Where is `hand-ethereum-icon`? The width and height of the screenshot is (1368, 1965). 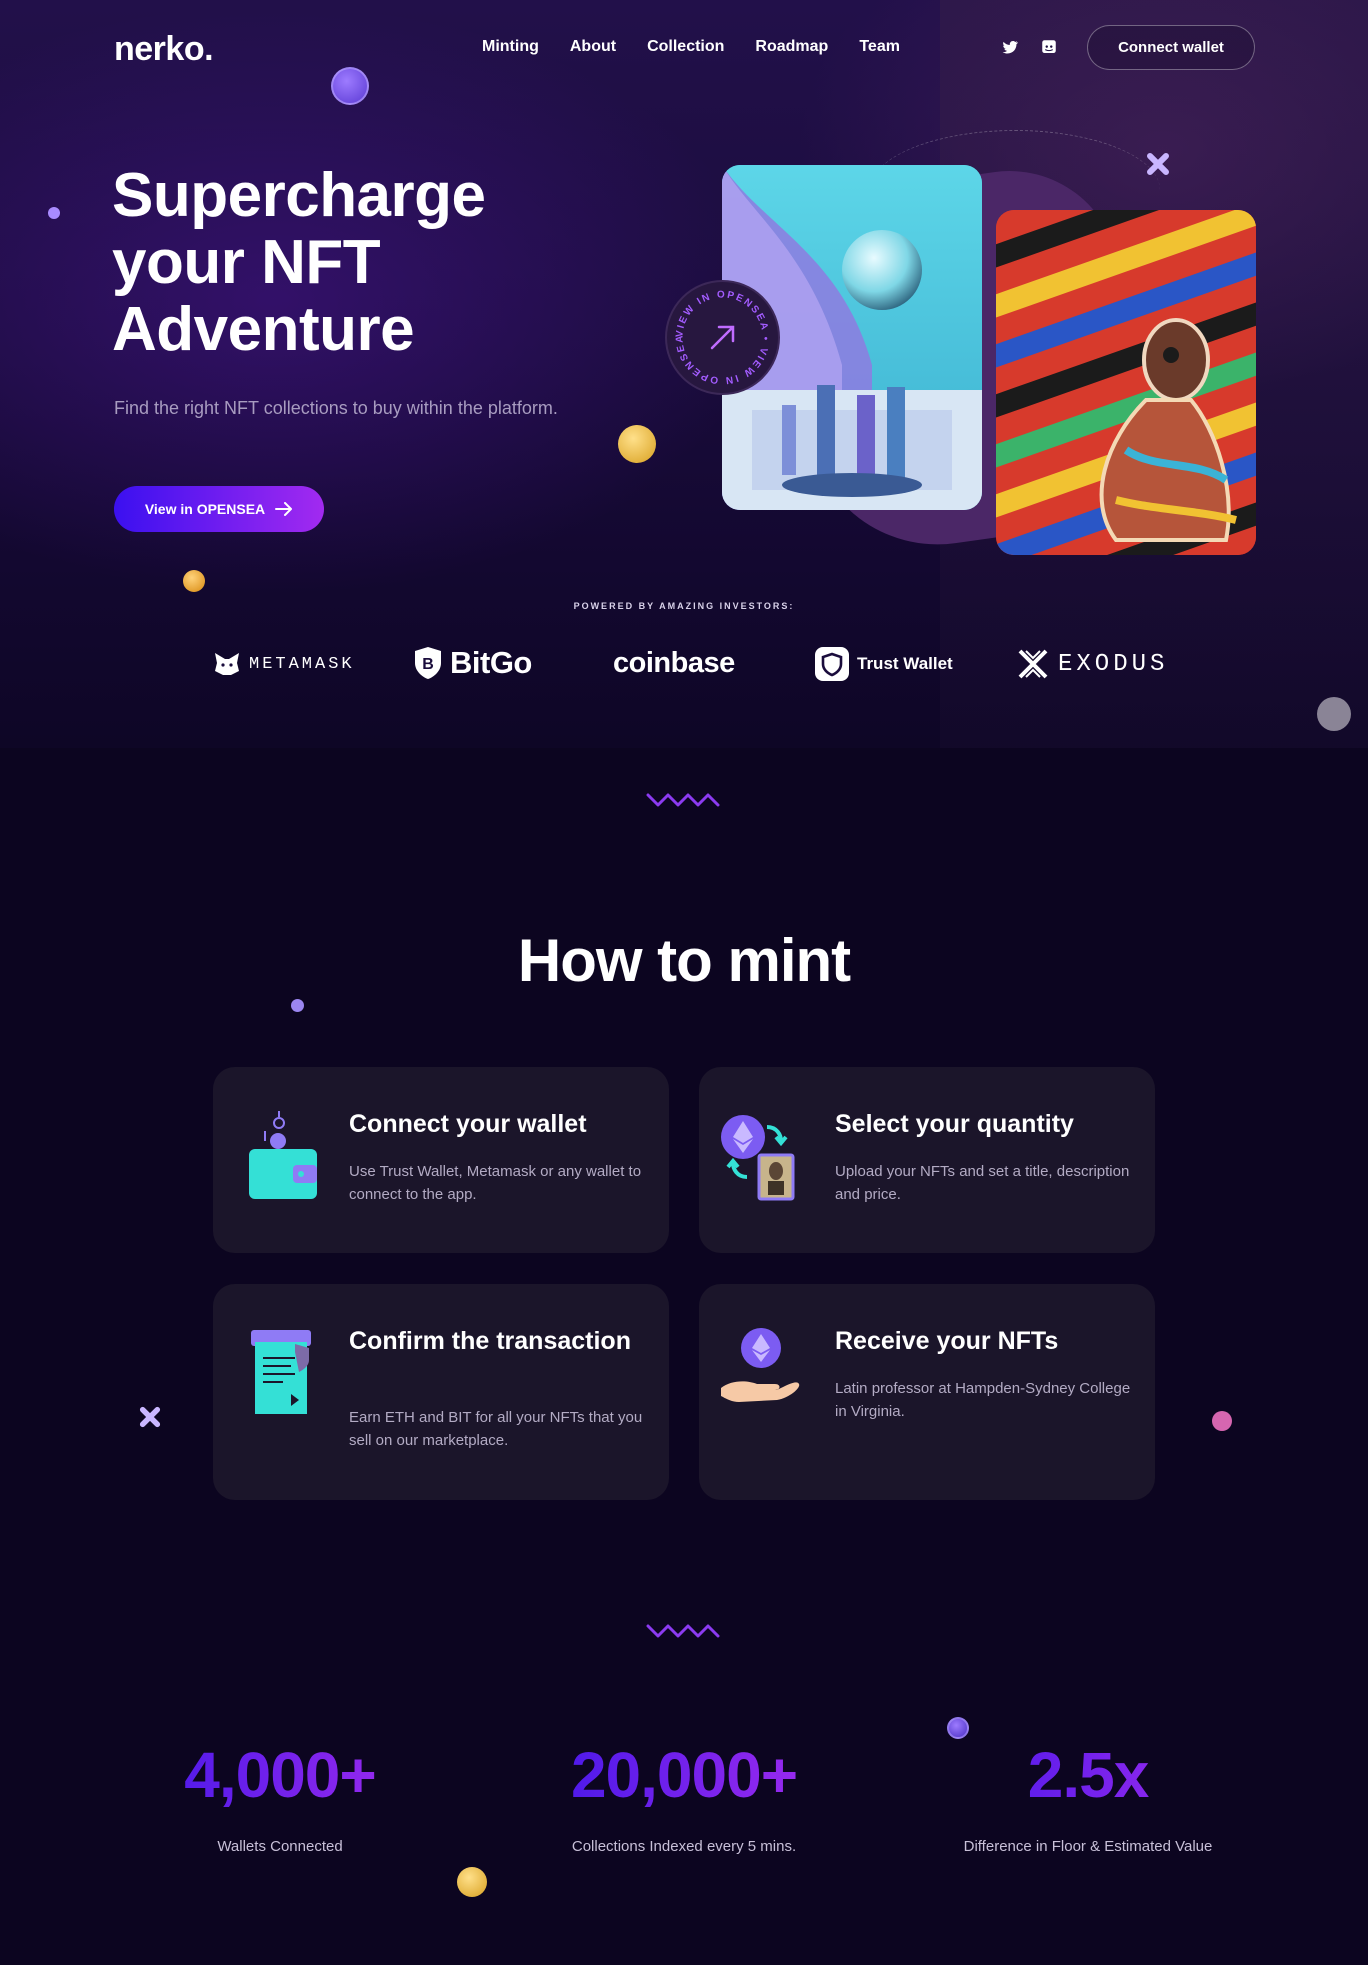
hand-ethereum-icon is located at coordinates (760, 1365).